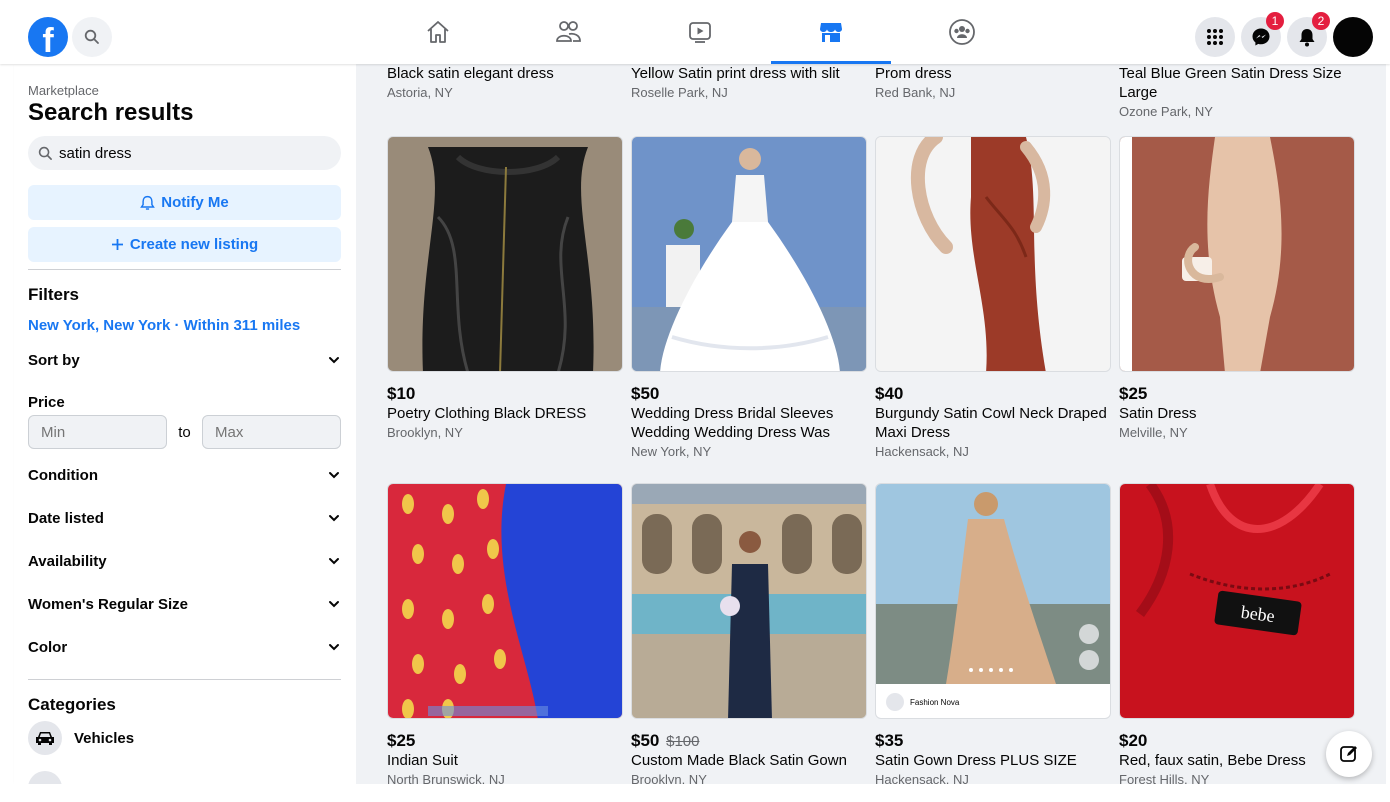 The height and width of the screenshot is (802, 1390). I want to click on filter-condition: Condition, so click(184, 475).